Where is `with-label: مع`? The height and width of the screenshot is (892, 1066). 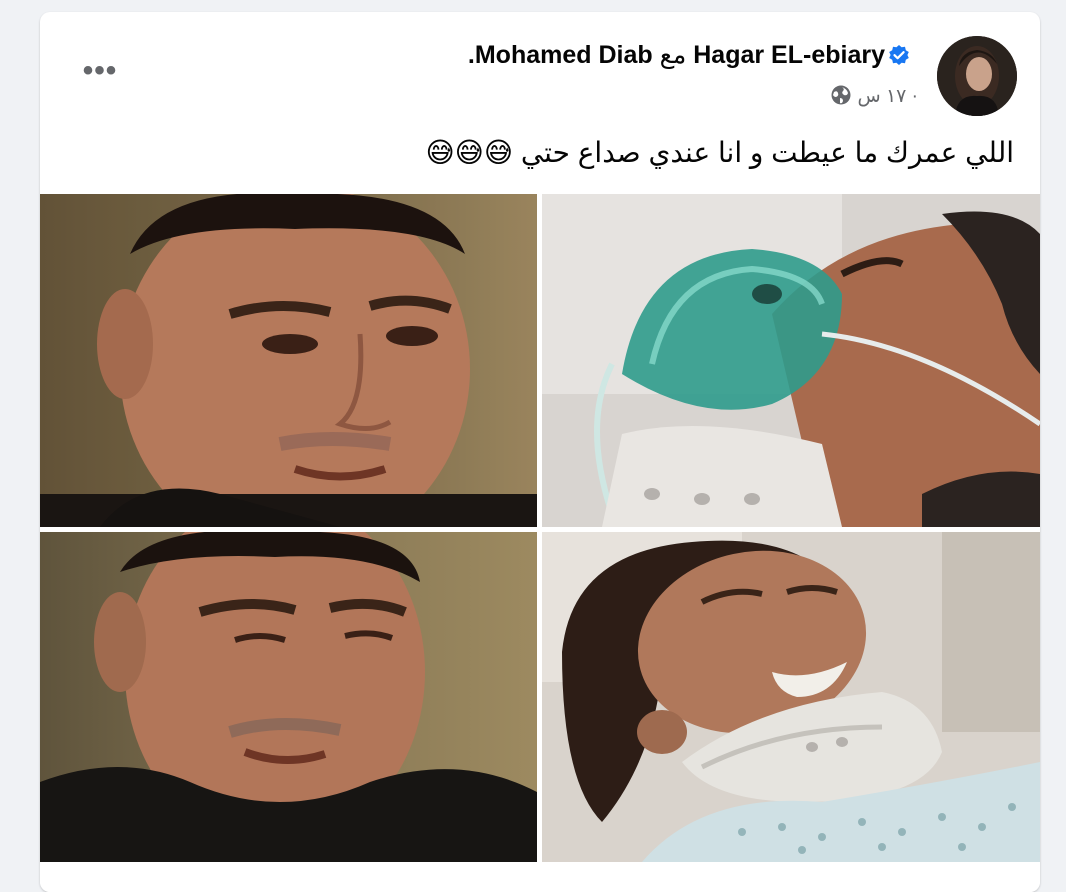
with-label: مع is located at coordinates (673, 55).